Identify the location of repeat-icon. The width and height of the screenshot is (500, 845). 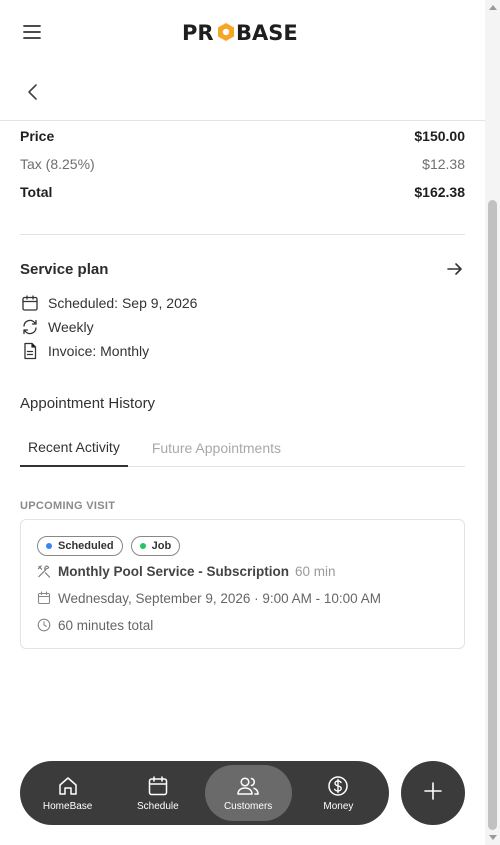
(30, 327).